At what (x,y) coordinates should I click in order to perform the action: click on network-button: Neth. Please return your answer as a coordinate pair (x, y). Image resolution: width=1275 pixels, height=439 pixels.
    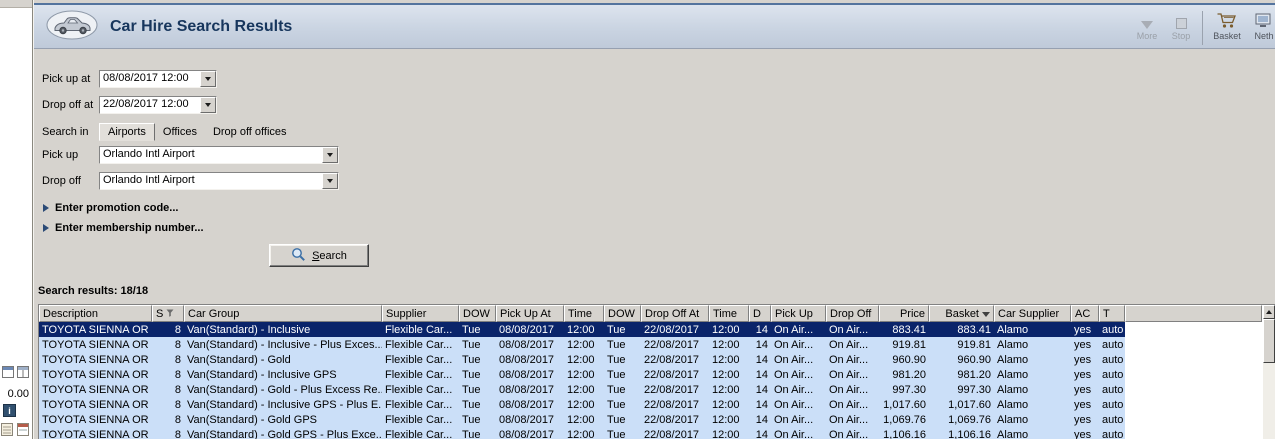
    Looking at the image, I should click on (1261, 25).